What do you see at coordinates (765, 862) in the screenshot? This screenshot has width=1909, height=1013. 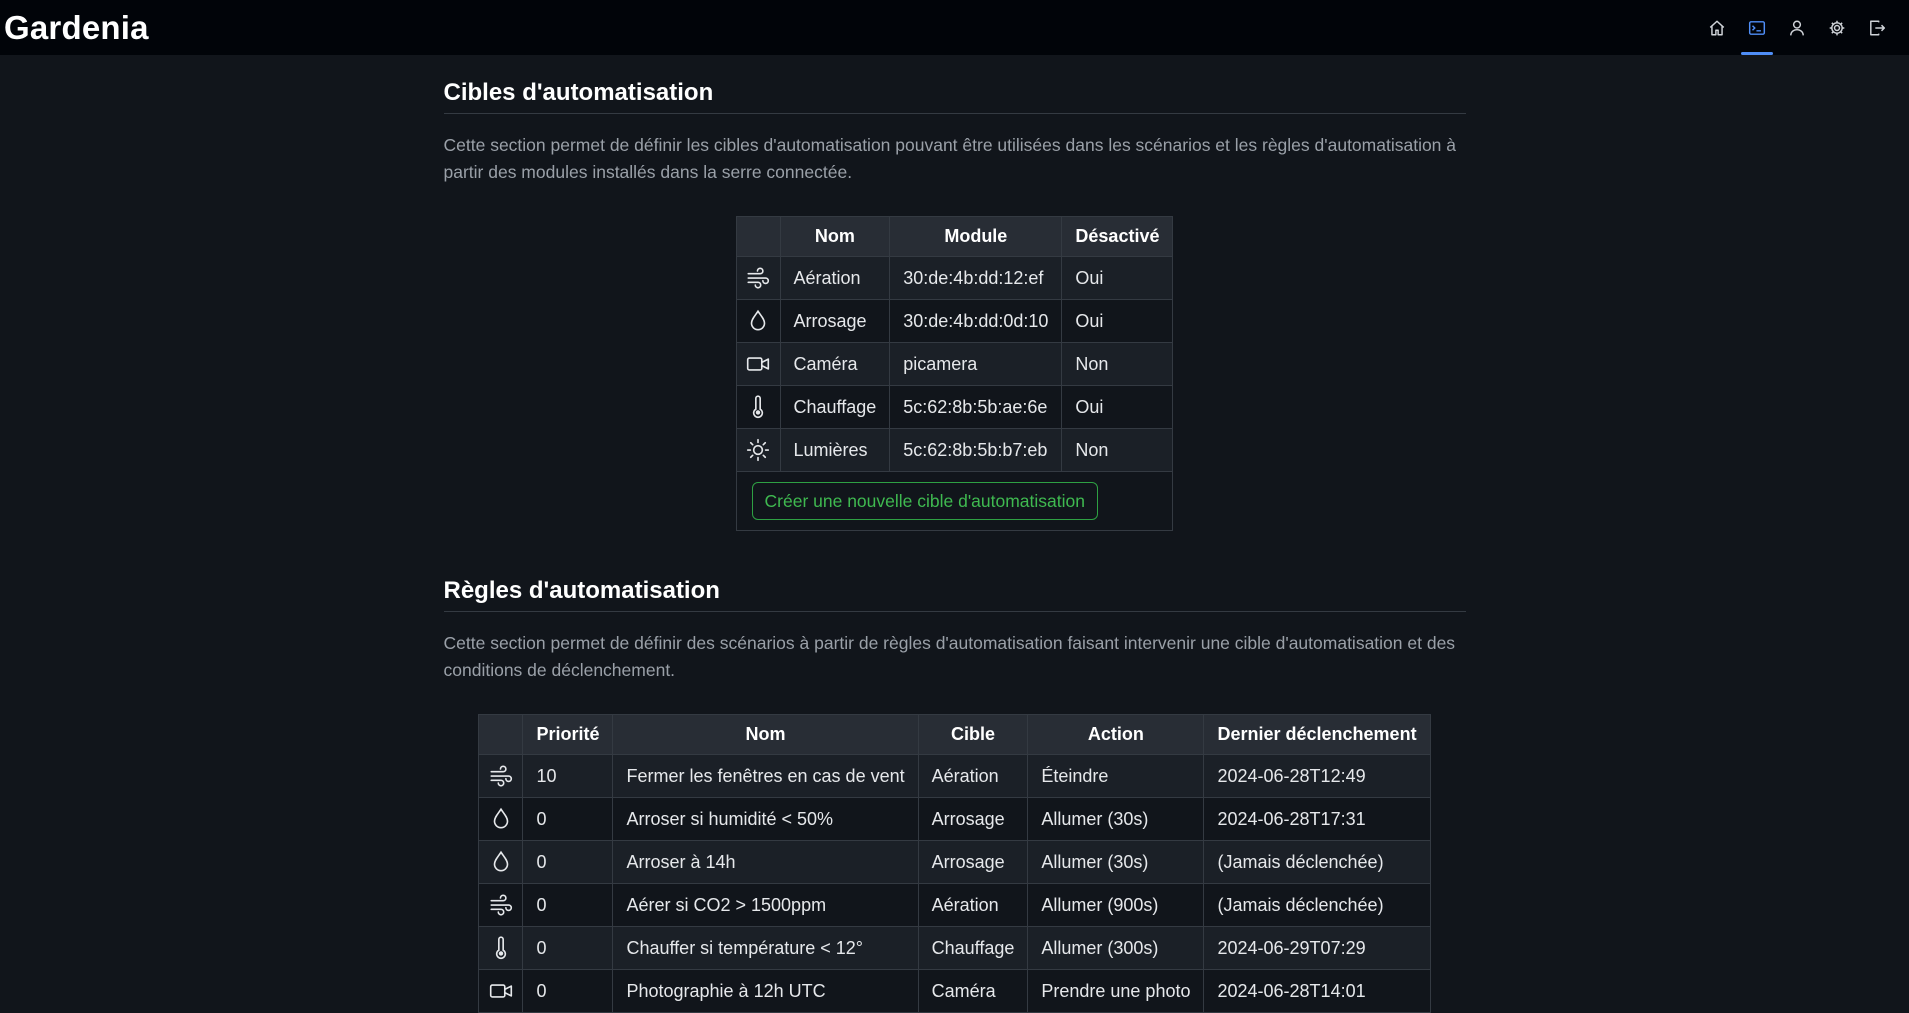 I see `rule-name: Arroser à 14h` at bounding box center [765, 862].